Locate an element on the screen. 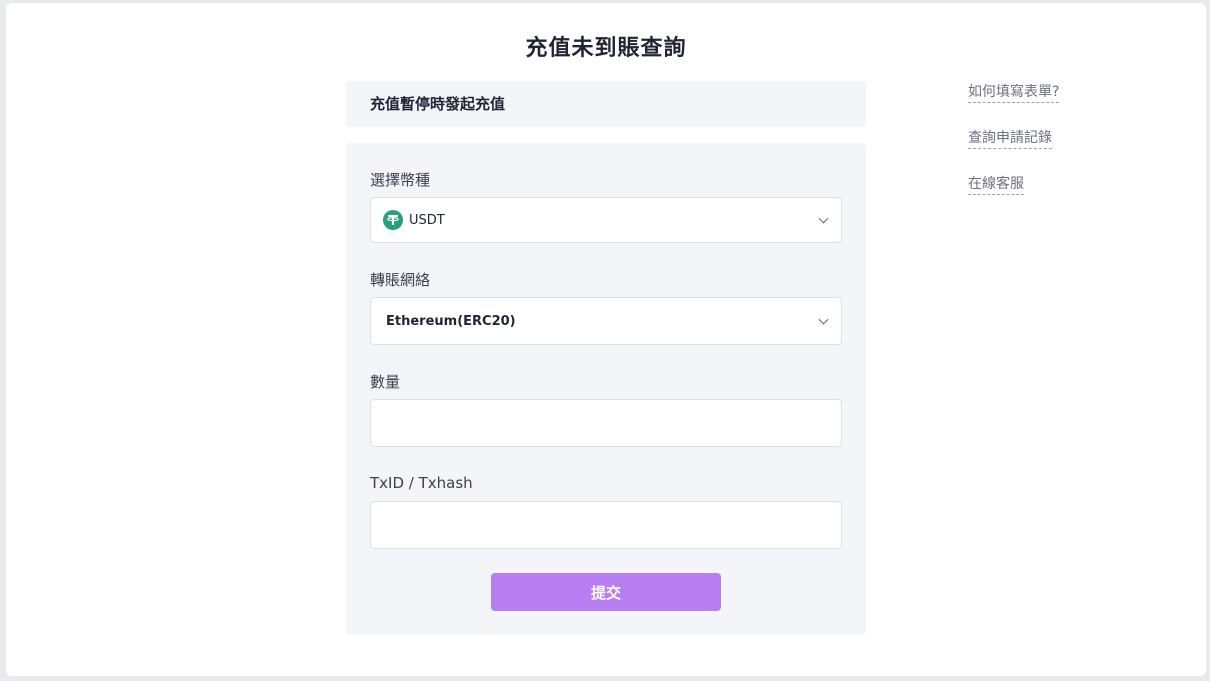 The width and height of the screenshot is (1210, 681). txid-input is located at coordinates (606, 525).